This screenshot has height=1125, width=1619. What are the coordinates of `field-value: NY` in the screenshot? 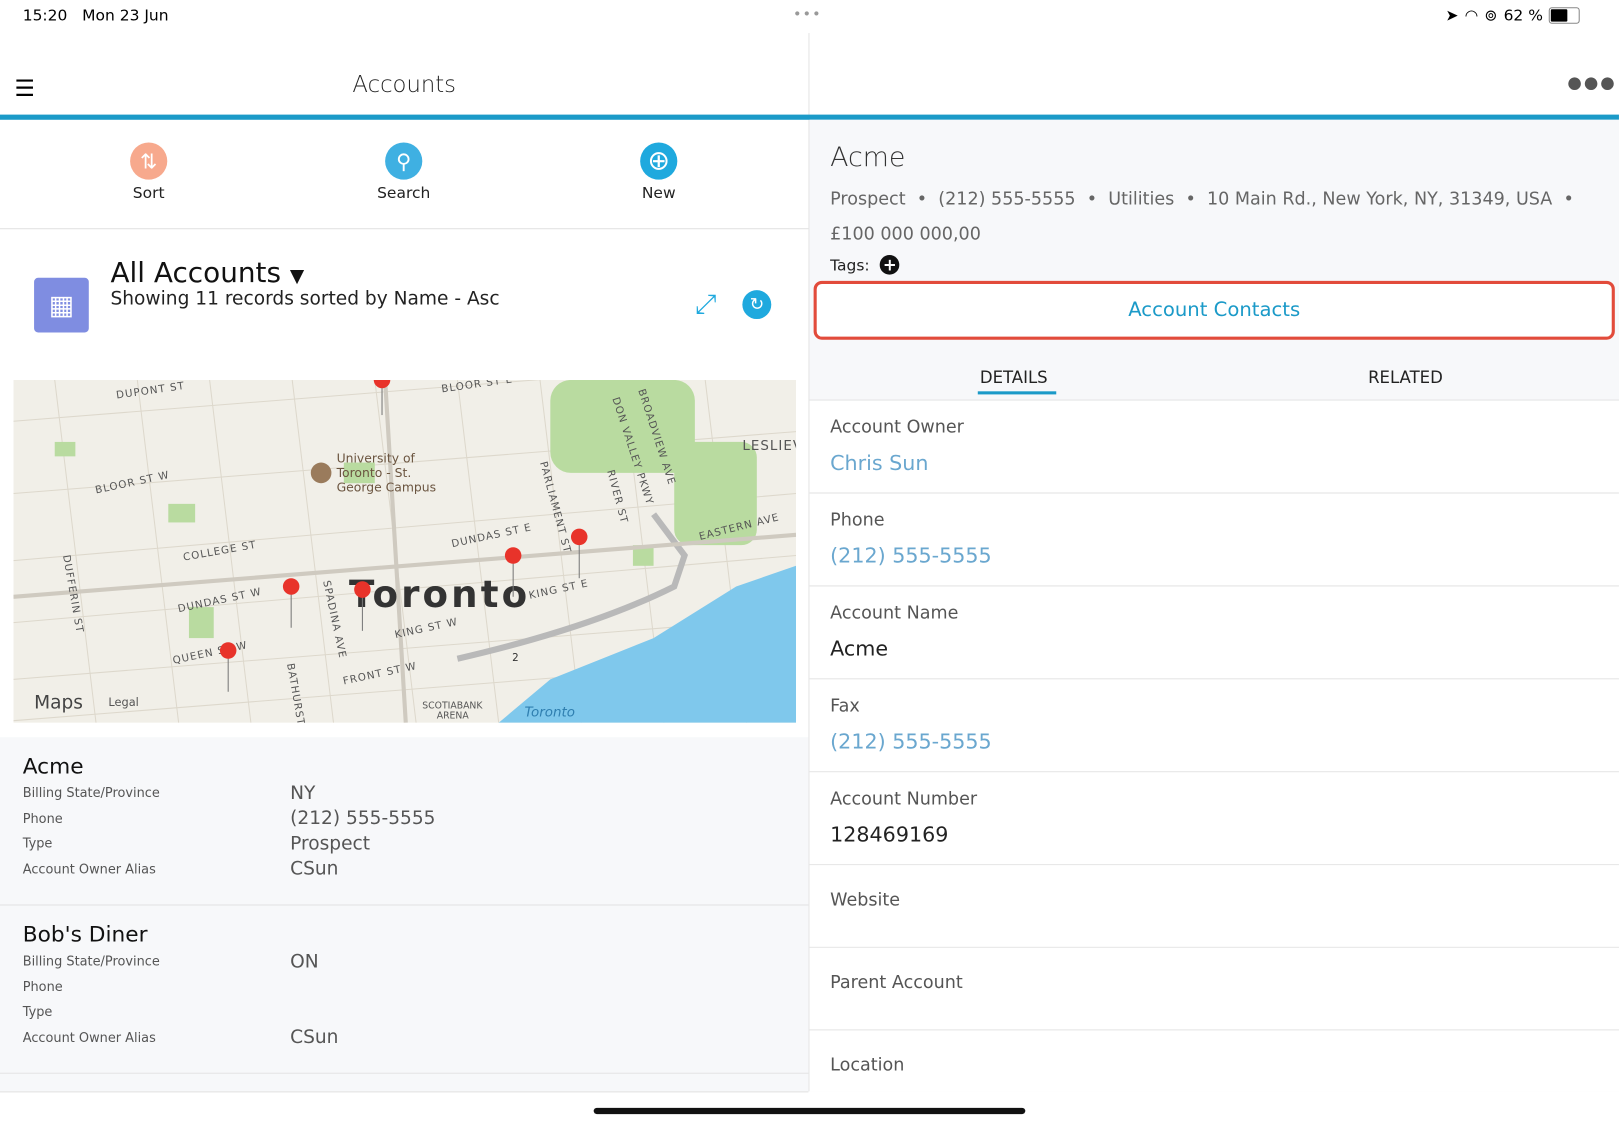 It's located at (303, 793).